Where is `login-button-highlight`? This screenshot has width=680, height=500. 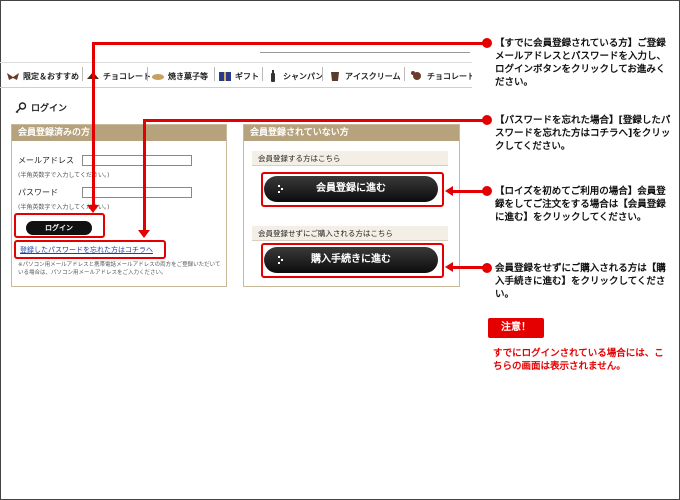
login-button-highlight is located at coordinates (59, 225).